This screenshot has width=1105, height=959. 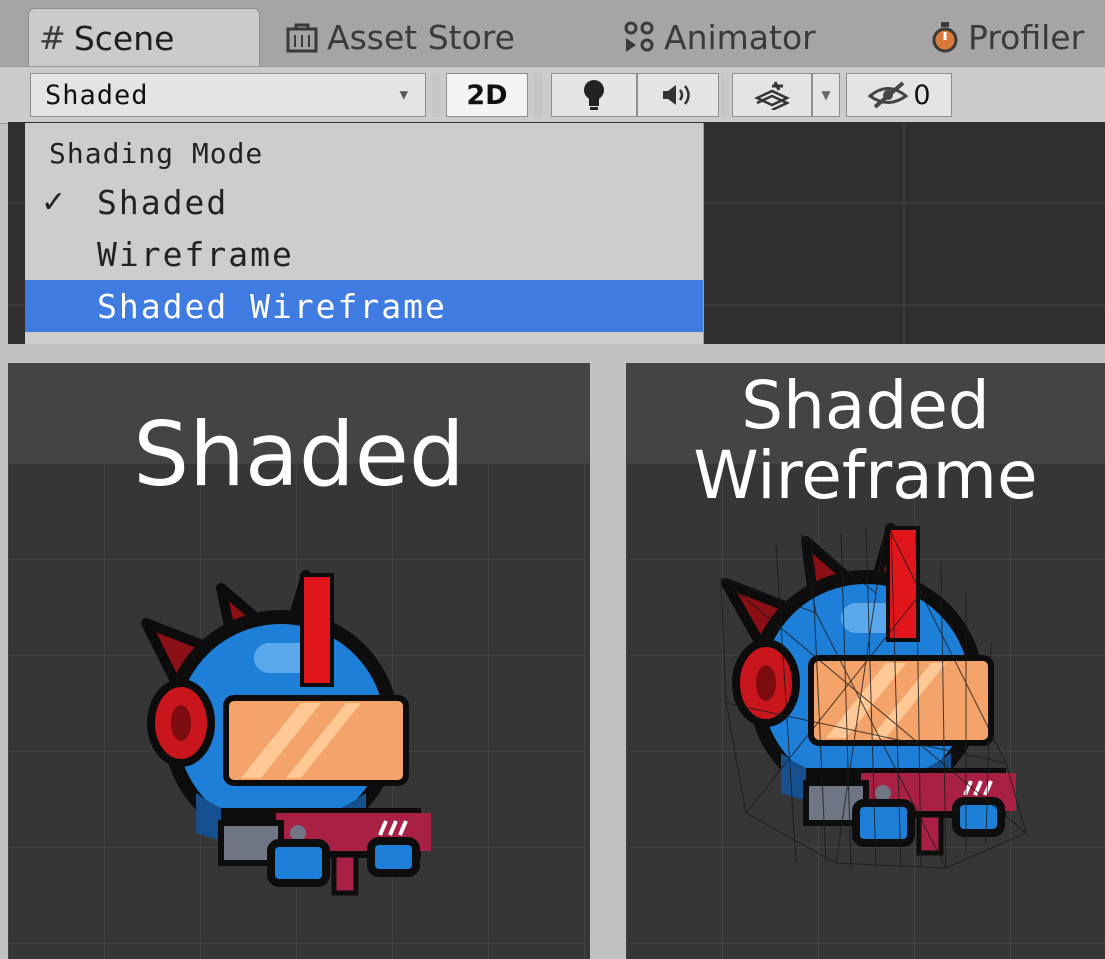 I want to click on menu-item-wireframe: Wireframe, so click(x=364, y=254).